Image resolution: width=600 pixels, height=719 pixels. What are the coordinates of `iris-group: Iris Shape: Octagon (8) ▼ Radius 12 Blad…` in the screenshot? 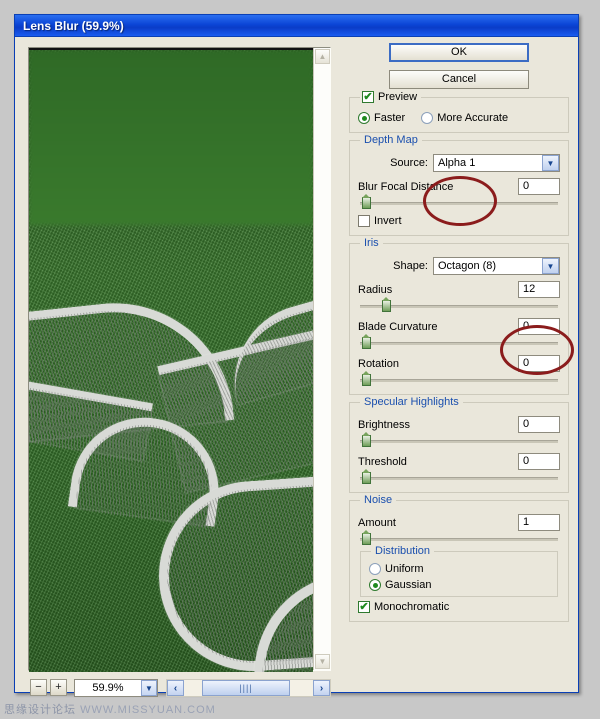 It's located at (459, 316).